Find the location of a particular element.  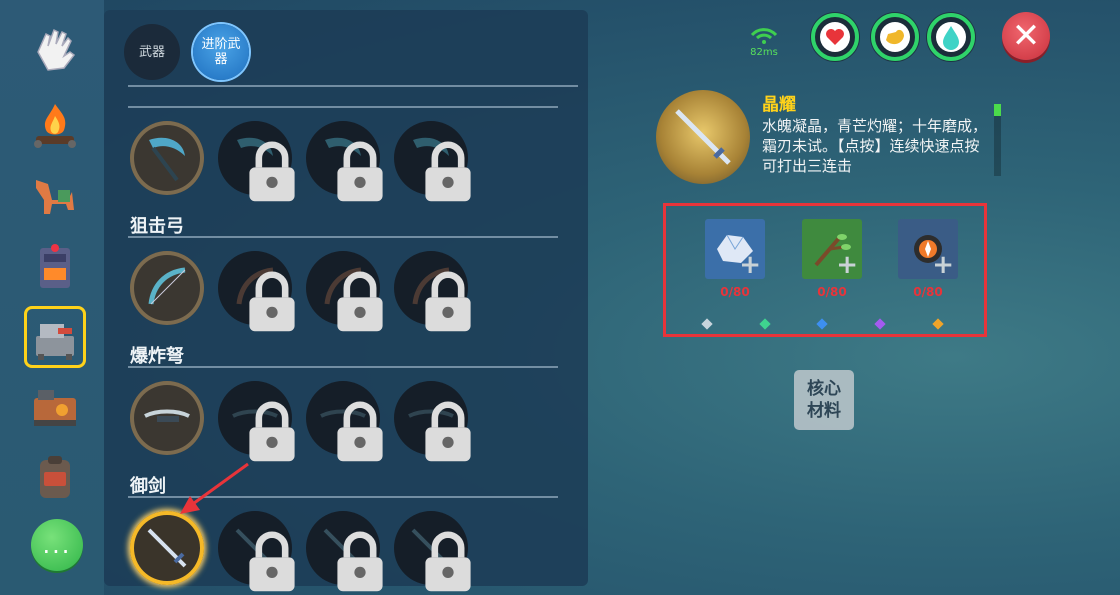

item-description: 水魄凝晶，青芒灼耀；十年磨成，霜刃未试。【点按】连续快速点按可打出三连击 is located at coordinates (875, 146).